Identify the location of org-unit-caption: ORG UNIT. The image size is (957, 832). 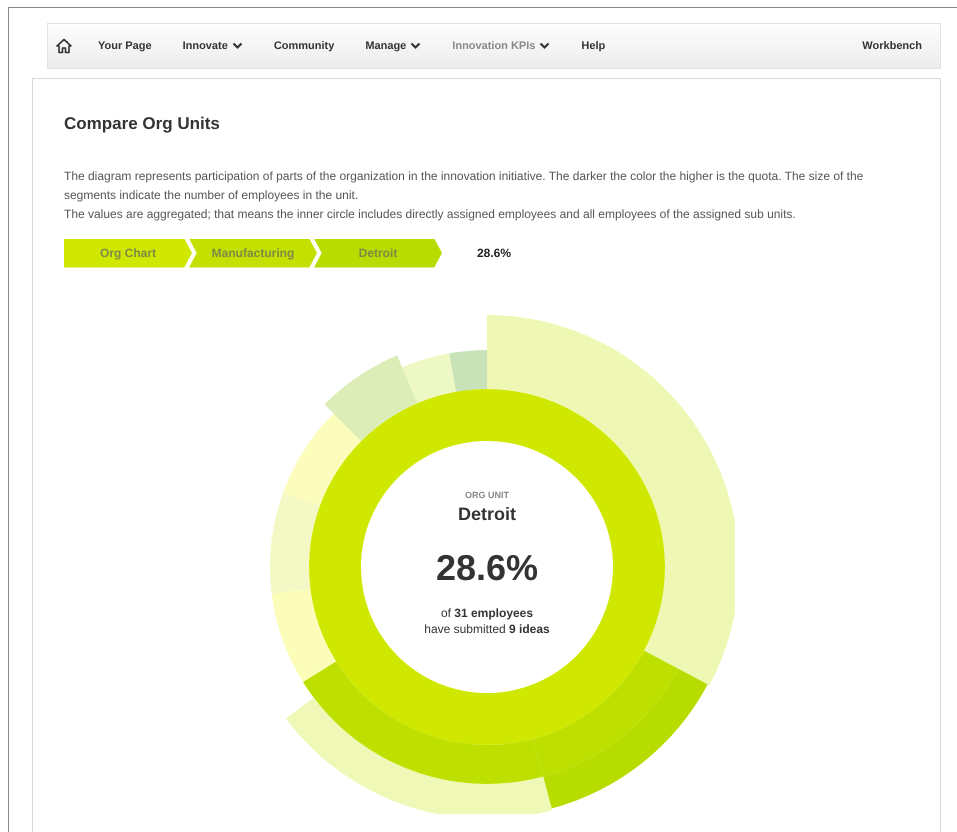
(487, 495).